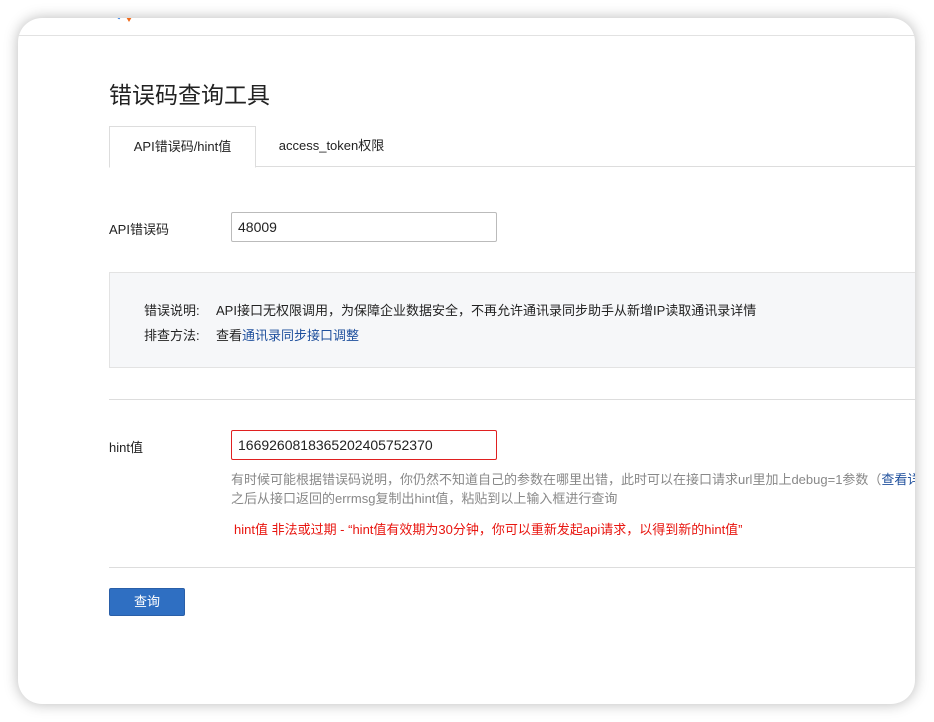 This screenshot has height=722, width=934. Describe the element at coordinates (364, 227) in the screenshot. I see `api-code-input: 48009` at that location.